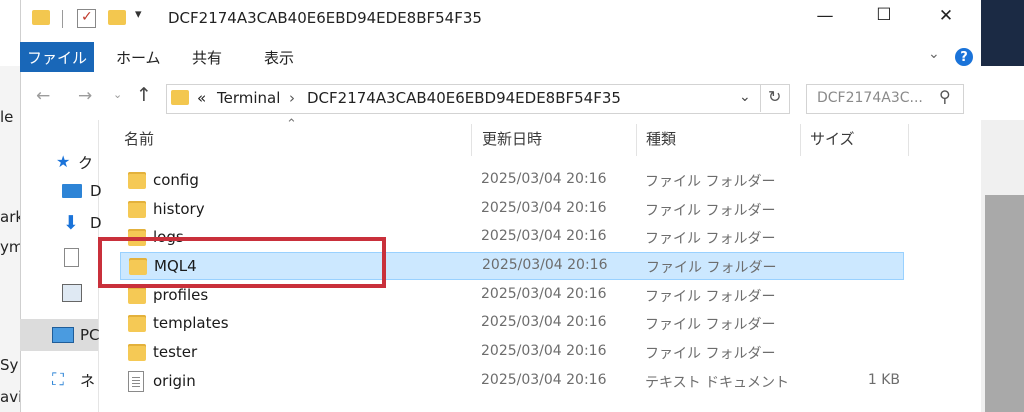 This screenshot has width=1024, height=412. What do you see at coordinates (138, 57) in the screenshot?
I see `tab-home: ホーム` at bounding box center [138, 57].